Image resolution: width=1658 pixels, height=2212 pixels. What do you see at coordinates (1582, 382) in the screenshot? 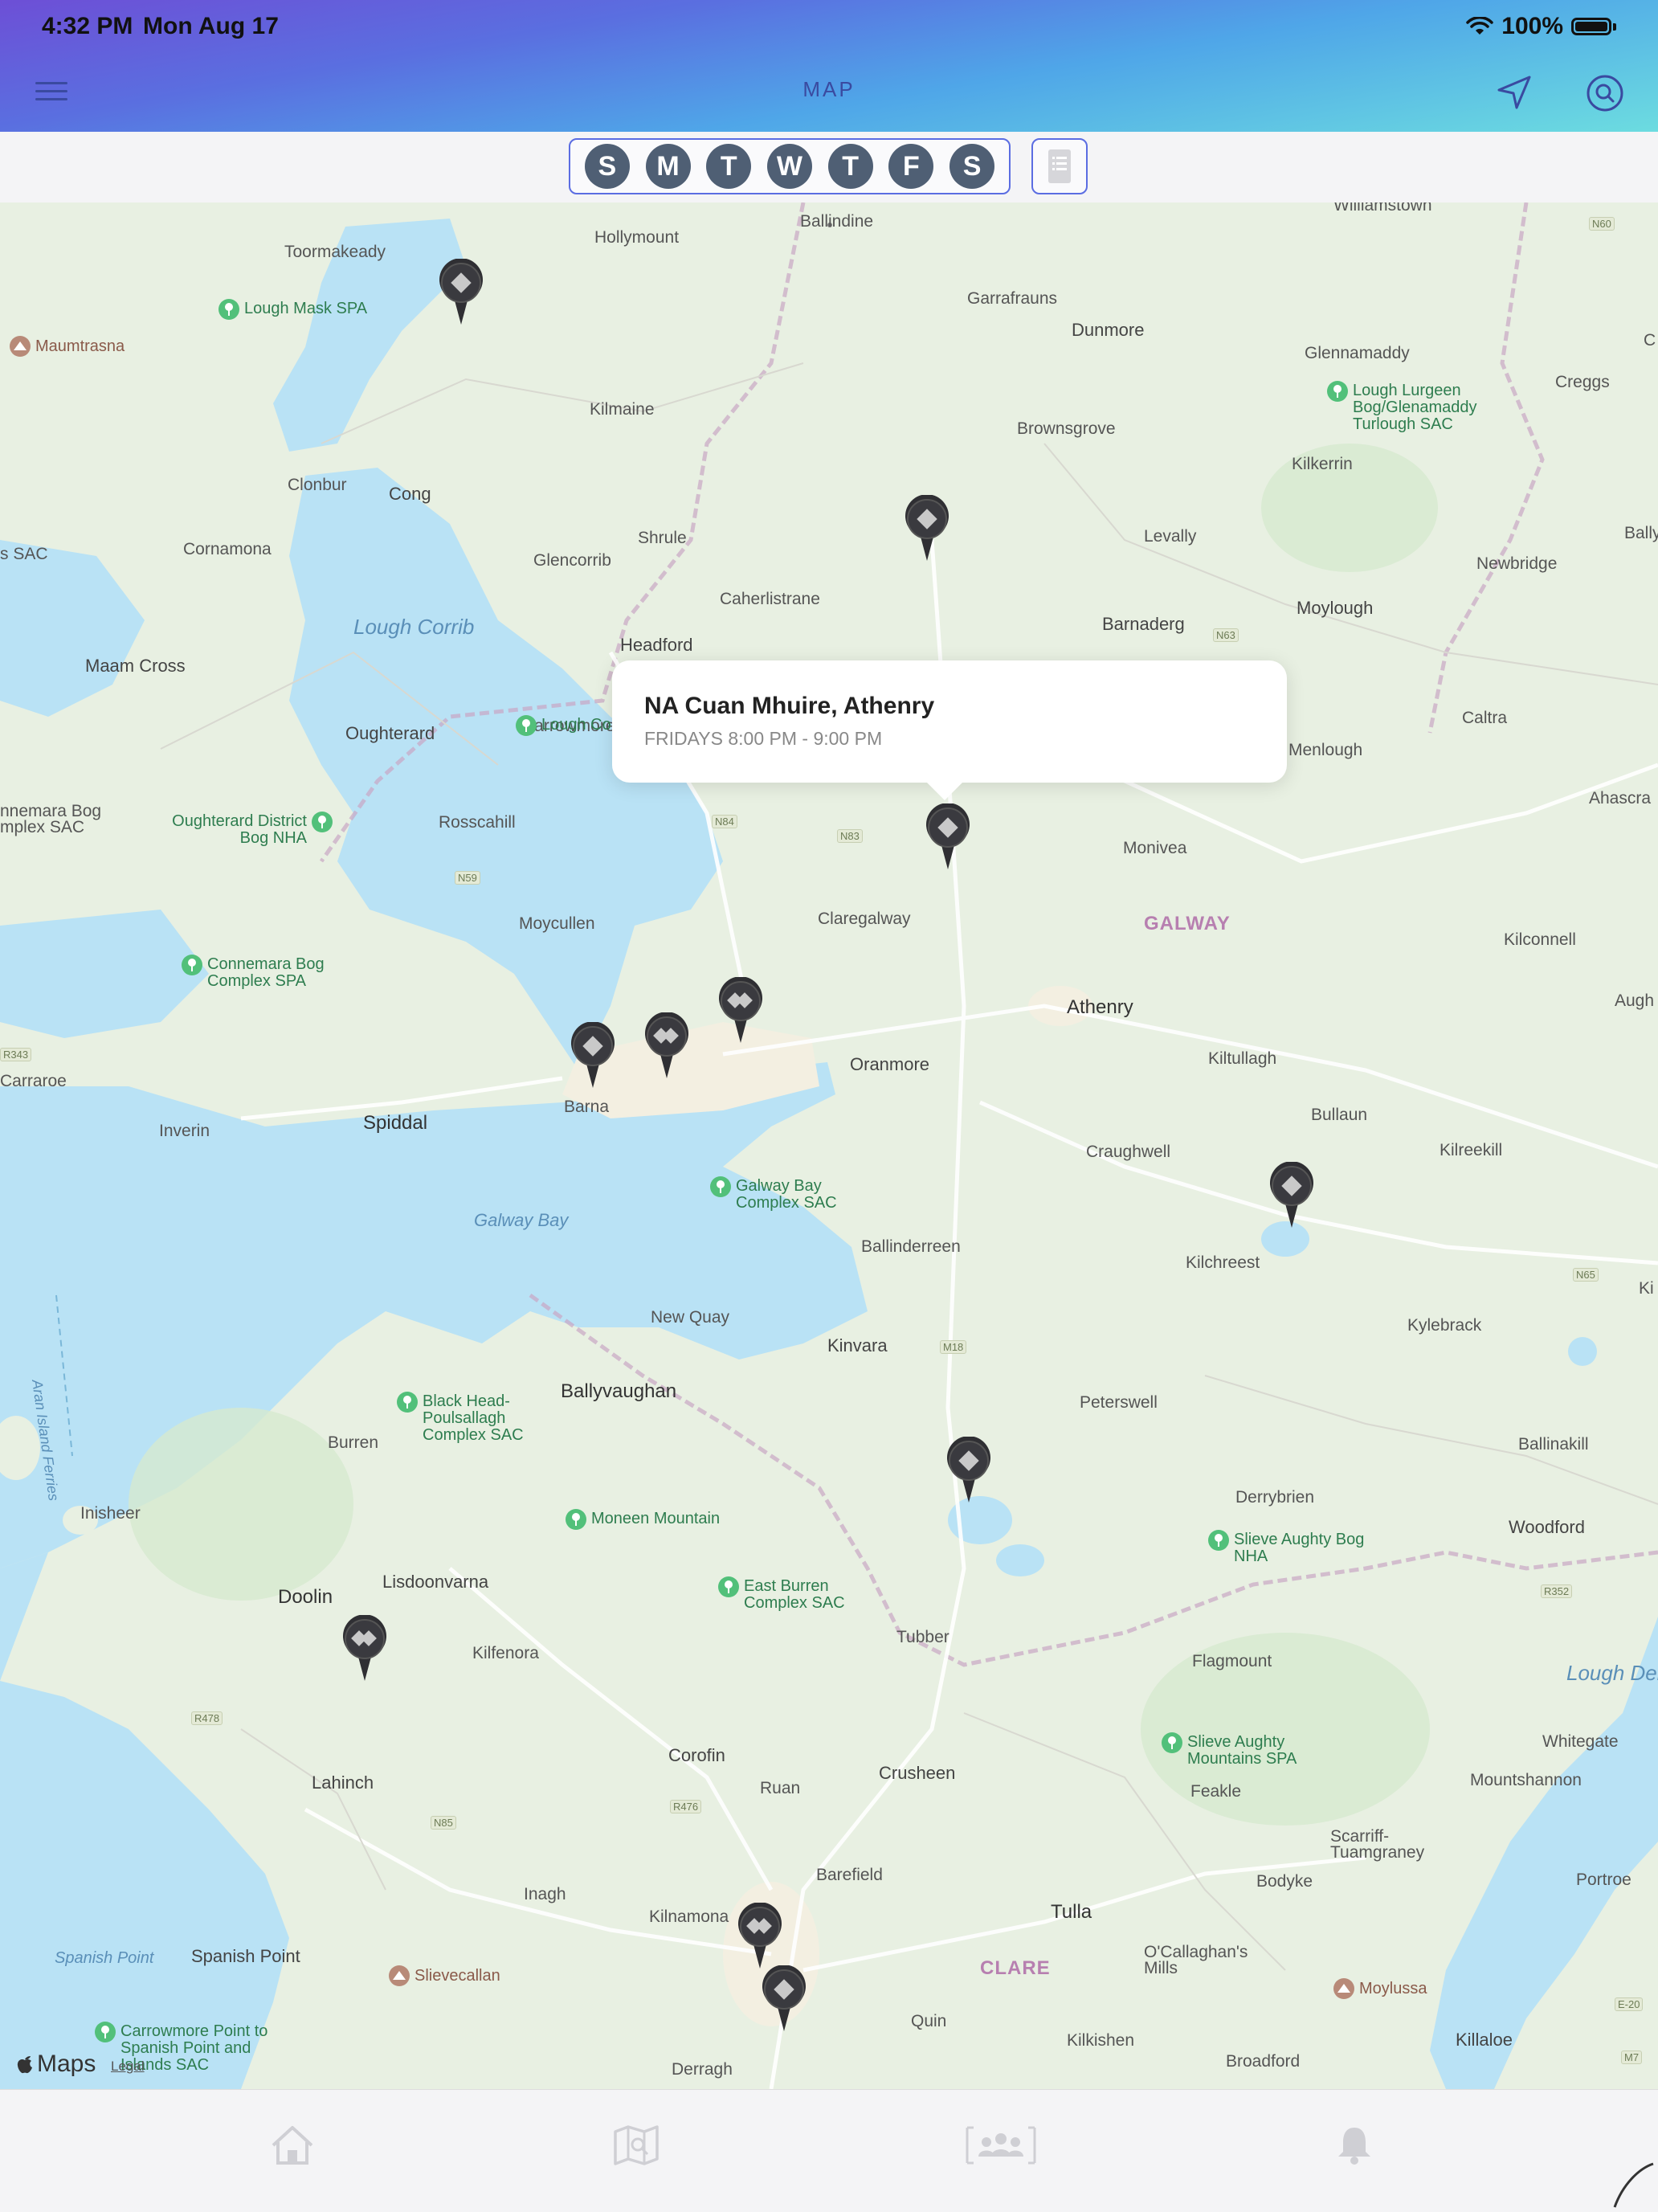
I see `label-creggs: Creggs` at bounding box center [1582, 382].